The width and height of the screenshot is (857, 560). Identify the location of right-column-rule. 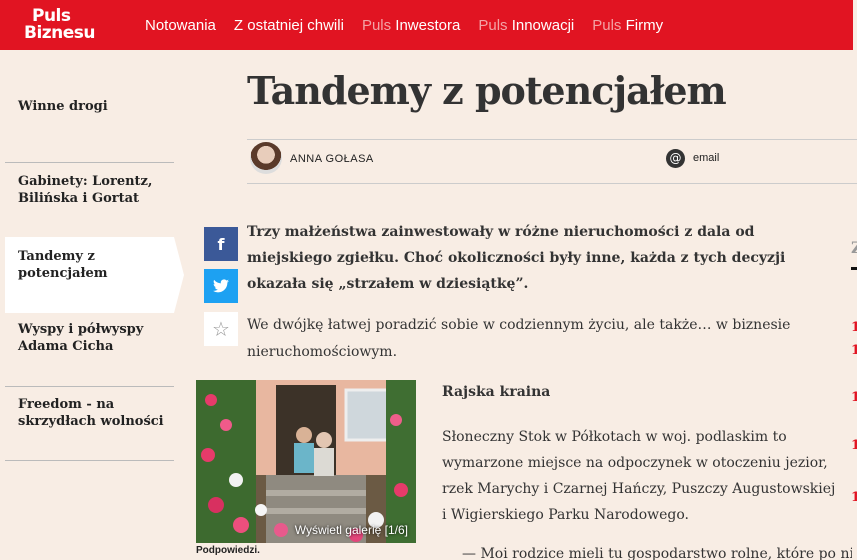
(854, 268).